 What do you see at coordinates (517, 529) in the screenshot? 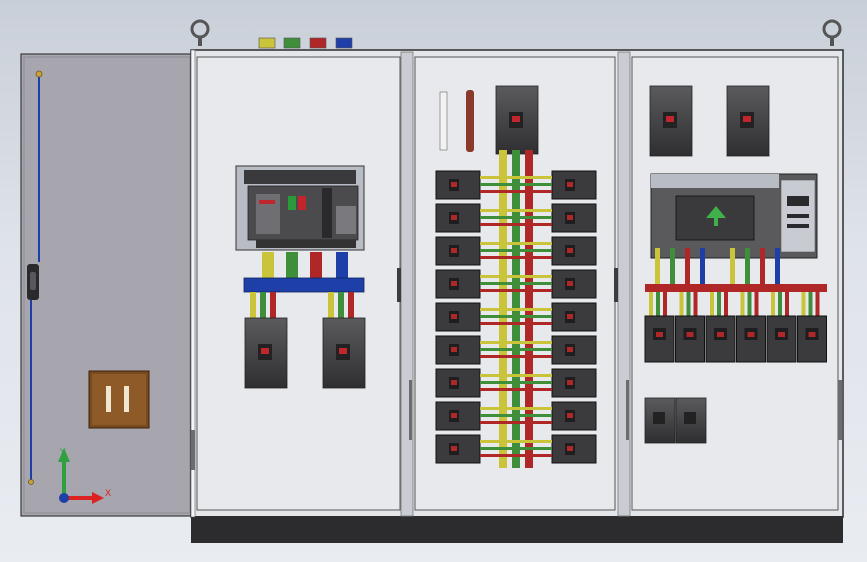
I see `plinth` at bounding box center [517, 529].